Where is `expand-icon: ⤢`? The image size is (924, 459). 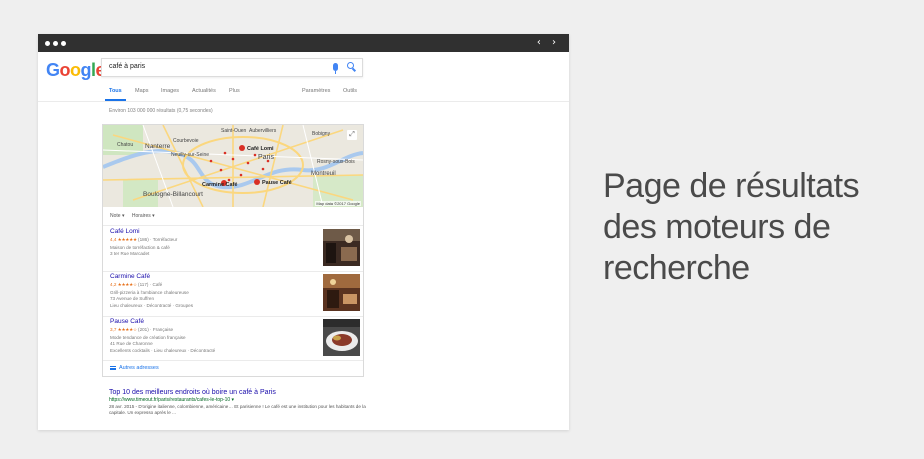
expand-icon: ⤢ is located at coordinates (352, 135).